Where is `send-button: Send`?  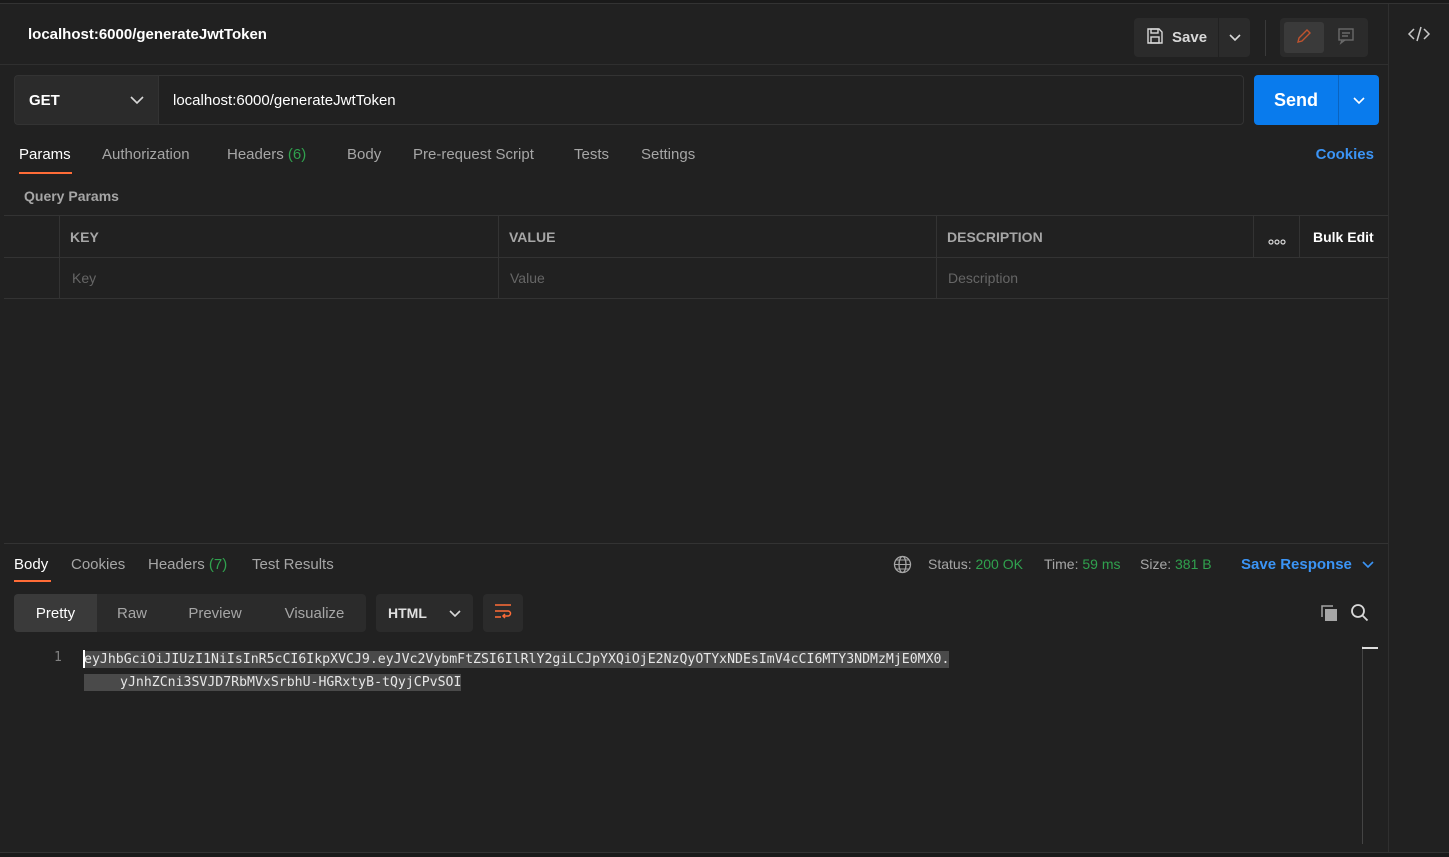 send-button: Send is located at coordinates (1296, 100).